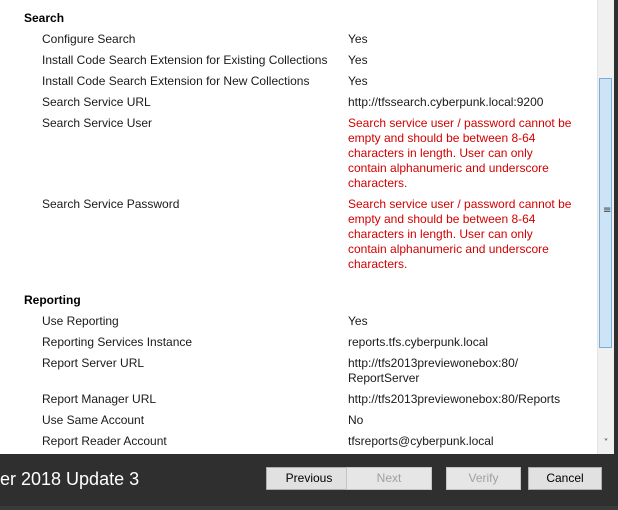 The height and width of the screenshot is (510, 618). What do you see at coordinates (616, 255) in the screenshot?
I see `window-edge` at bounding box center [616, 255].